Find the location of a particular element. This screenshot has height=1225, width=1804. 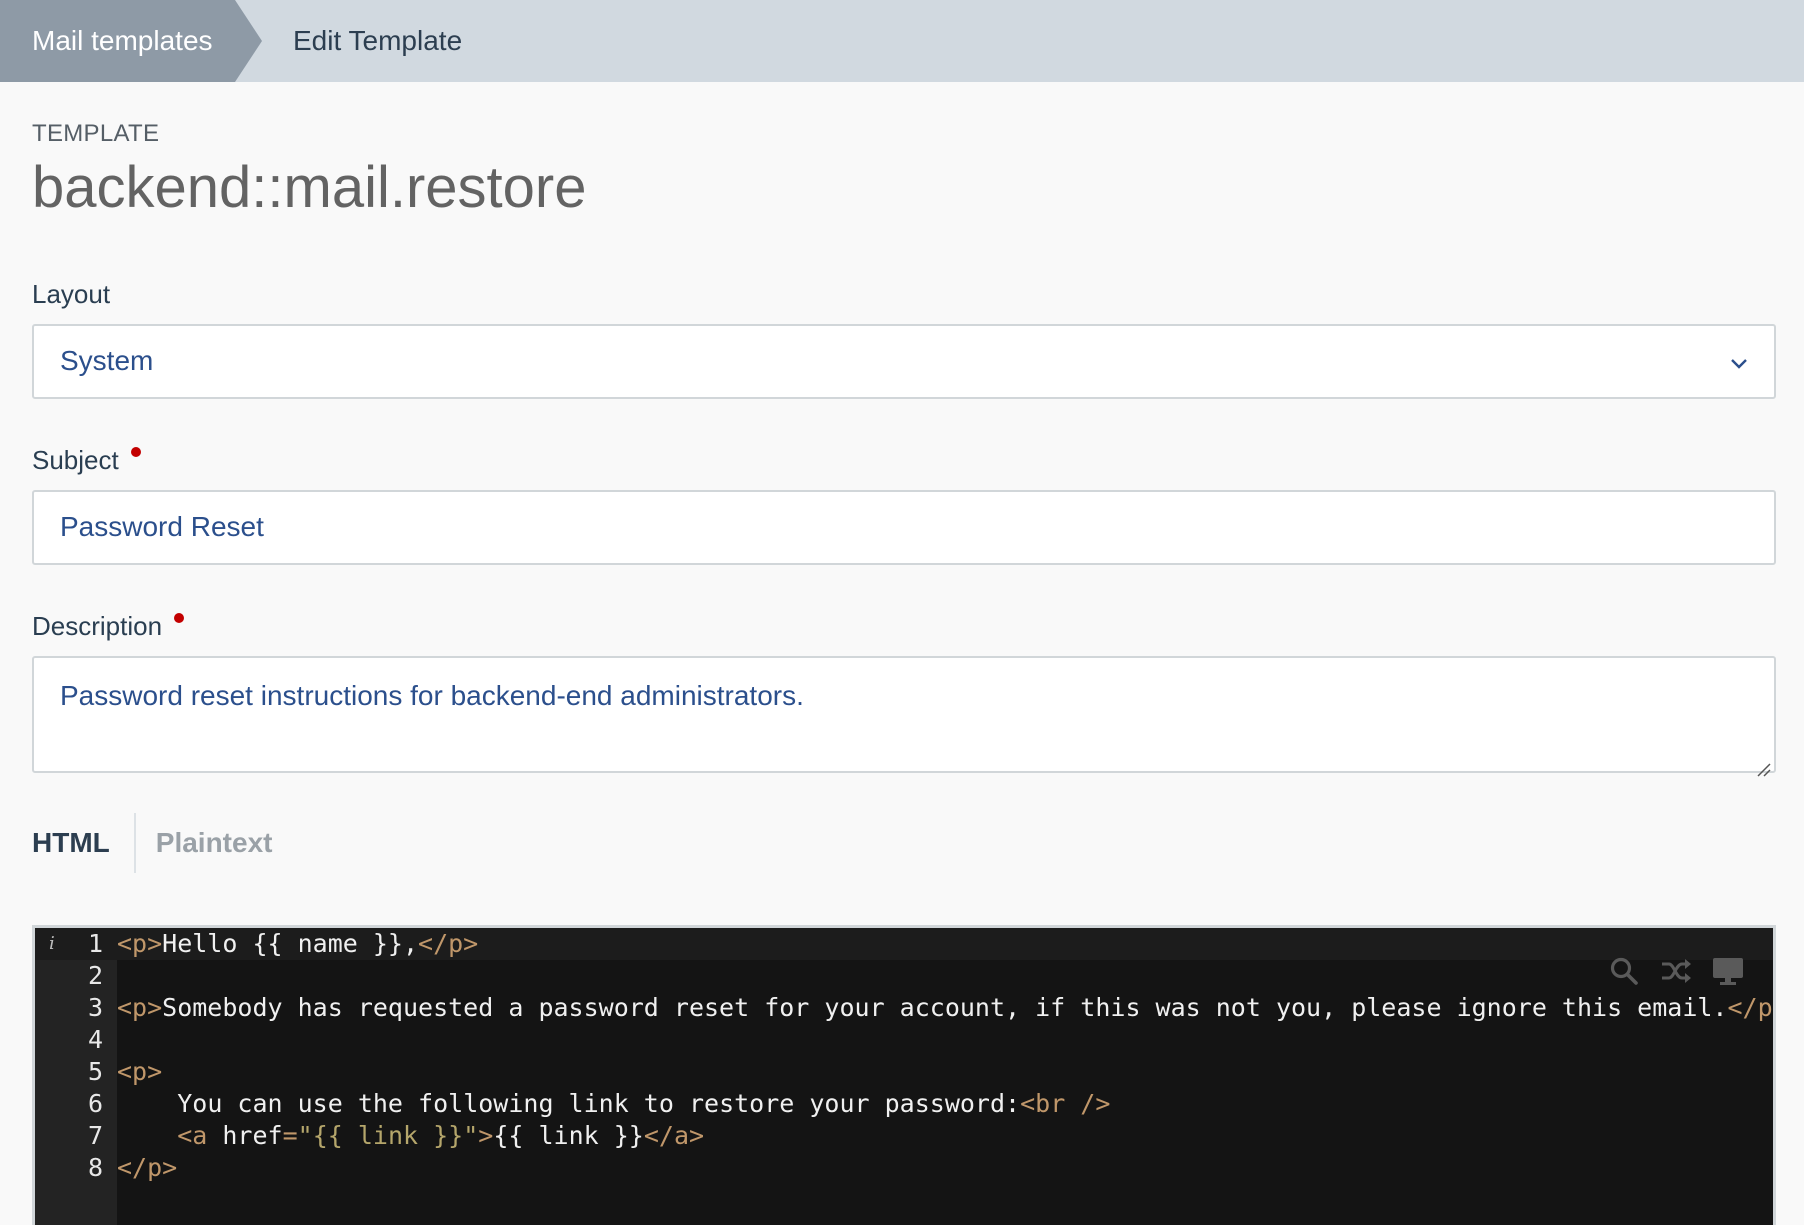

line-number: 6 is located at coordinates (95, 1104).